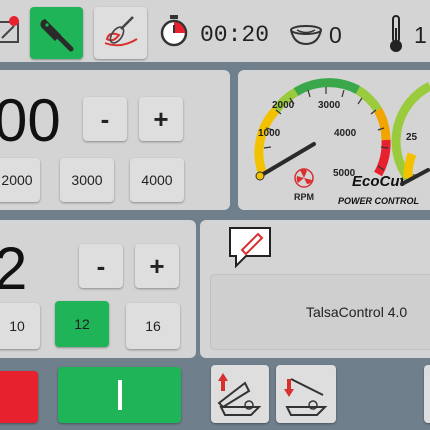 The width and height of the screenshot is (430, 430). I want to click on cleaver-icon, so click(56, 35).